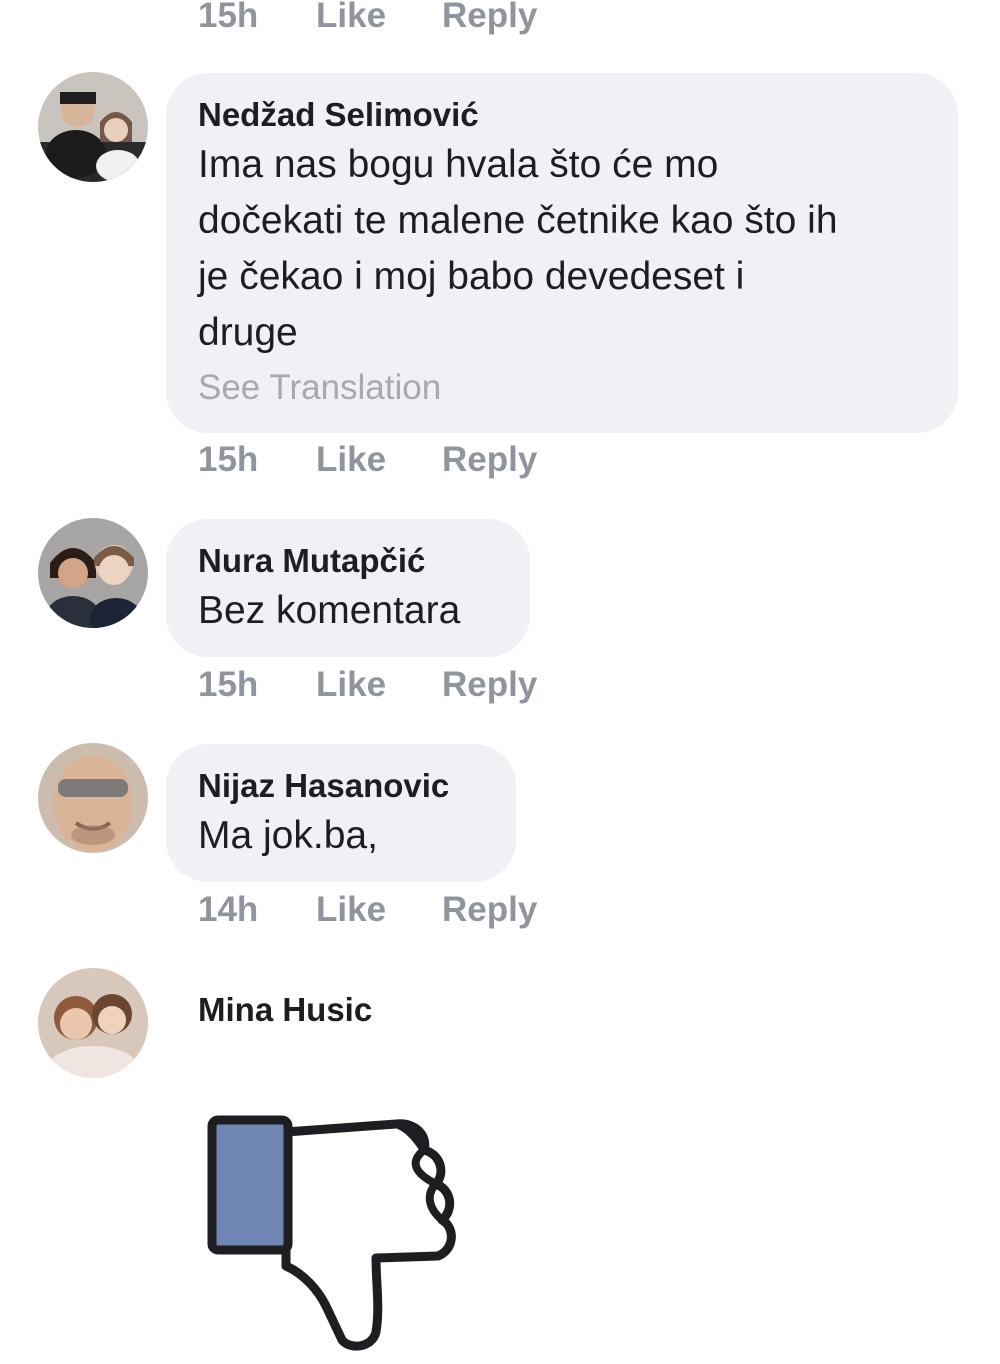  I want to click on see-translation-link: See Translation, so click(562, 388).